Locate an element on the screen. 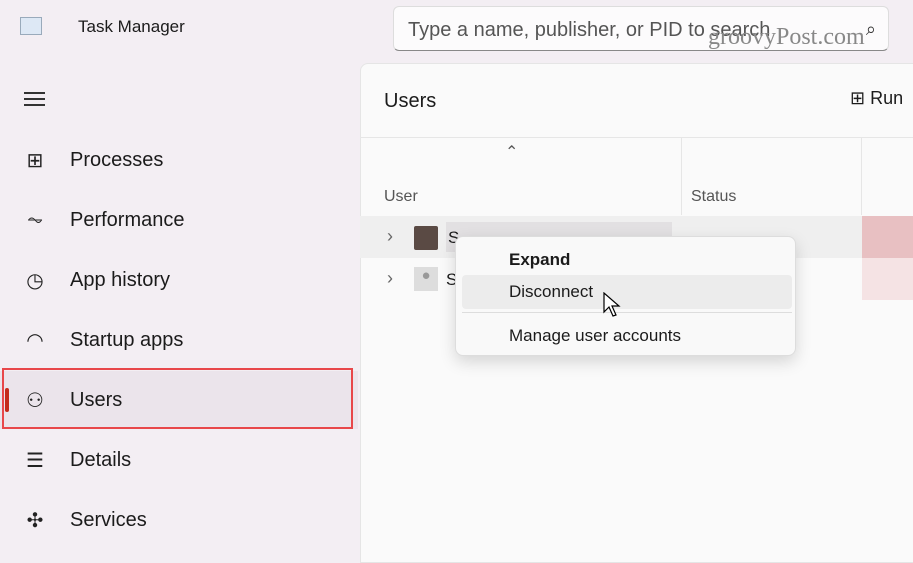 The height and width of the screenshot is (563, 913). list-icon: ☰ is located at coordinates (35, 460).